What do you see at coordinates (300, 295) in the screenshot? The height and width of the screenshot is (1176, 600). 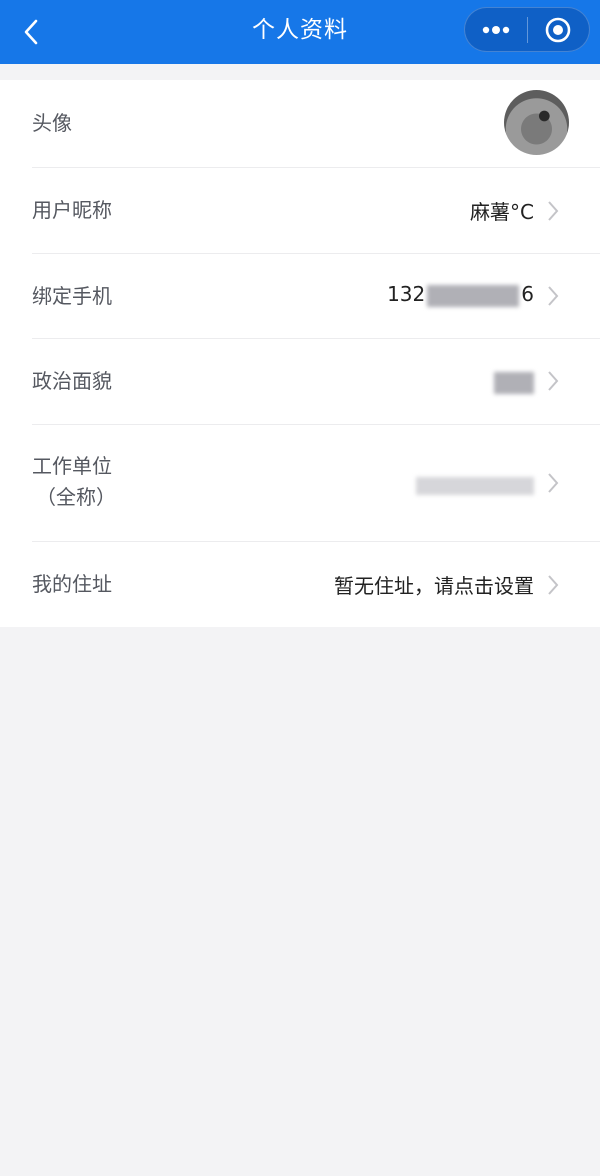 I see `phone-row: 绑定手机 132 6` at bounding box center [300, 295].